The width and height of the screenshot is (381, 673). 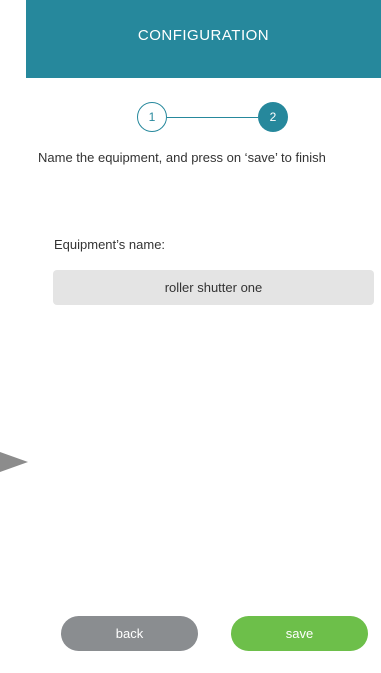 I want to click on pointer-arrow-icon, so click(x=14, y=462).